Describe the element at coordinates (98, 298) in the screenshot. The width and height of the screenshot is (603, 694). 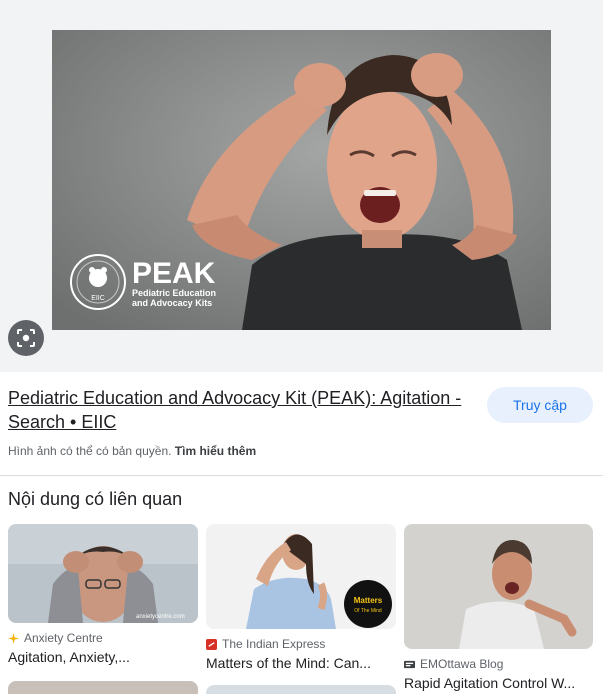
I see `seal-text: EIIC` at that location.